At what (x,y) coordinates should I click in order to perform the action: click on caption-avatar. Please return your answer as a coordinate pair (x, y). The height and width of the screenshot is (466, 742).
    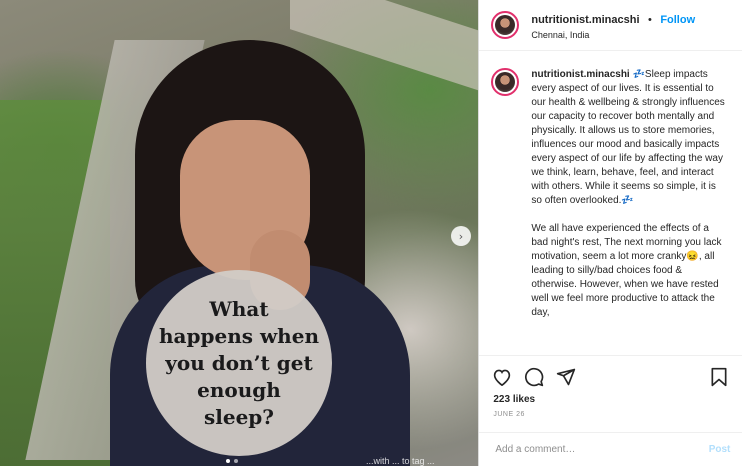
    Looking at the image, I should click on (505, 82).